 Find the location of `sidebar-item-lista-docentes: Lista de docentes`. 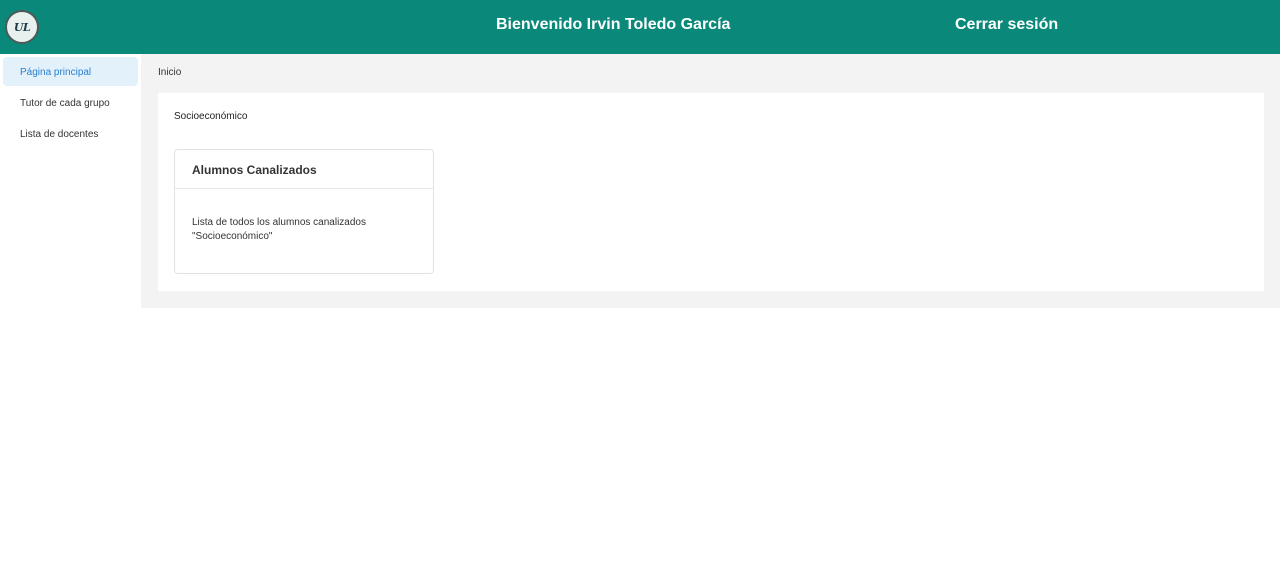

sidebar-item-lista-docentes: Lista de docentes is located at coordinates (70, 133).